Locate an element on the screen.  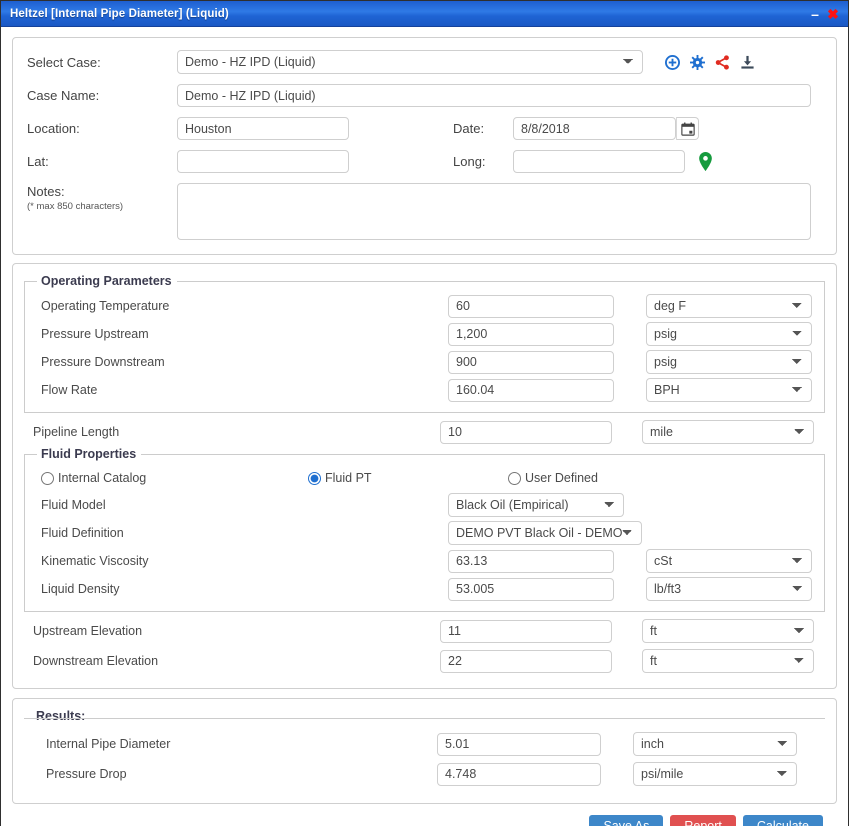
calendar-icon is located at coordinates (687, 128).